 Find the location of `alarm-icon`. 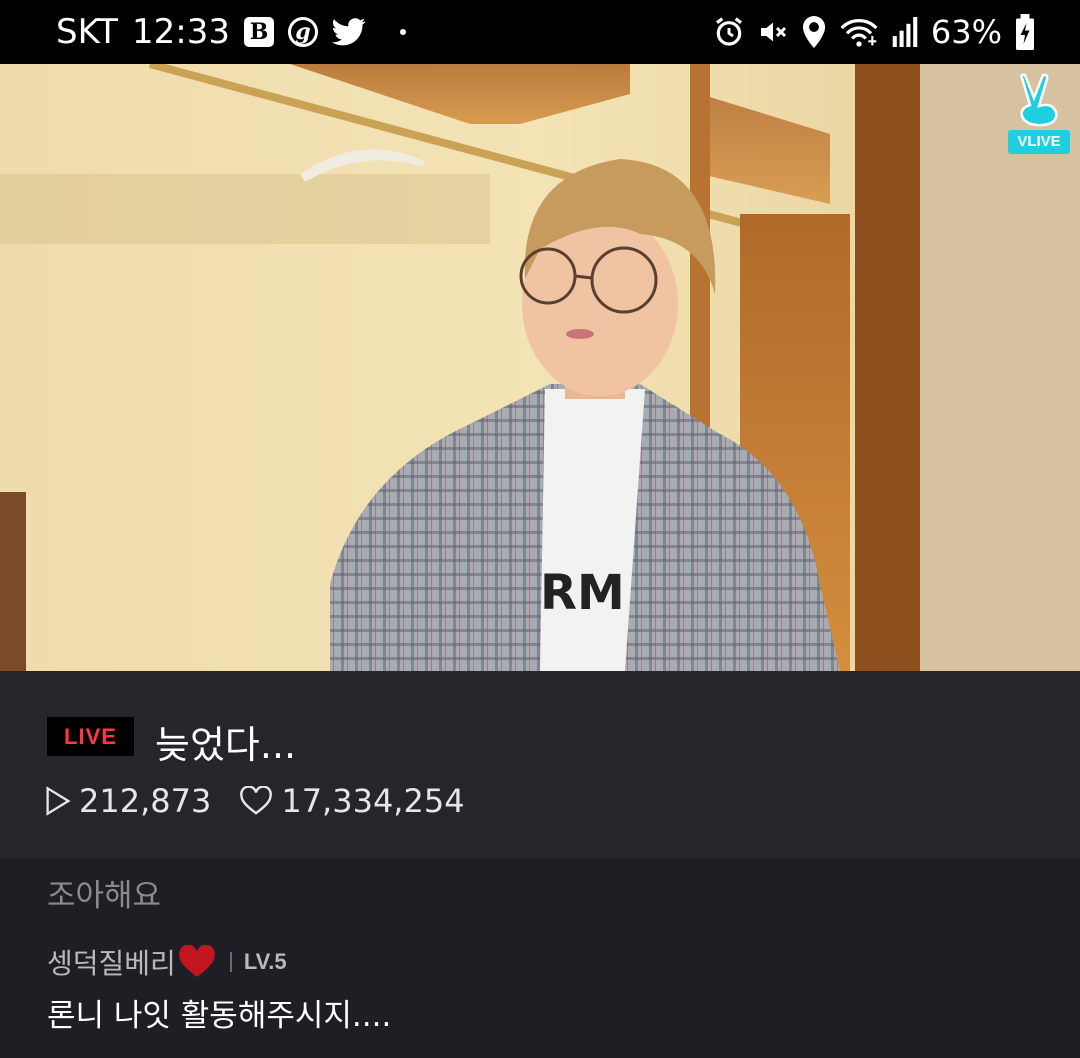

alarm-icon is located at coordinates (729, 32).